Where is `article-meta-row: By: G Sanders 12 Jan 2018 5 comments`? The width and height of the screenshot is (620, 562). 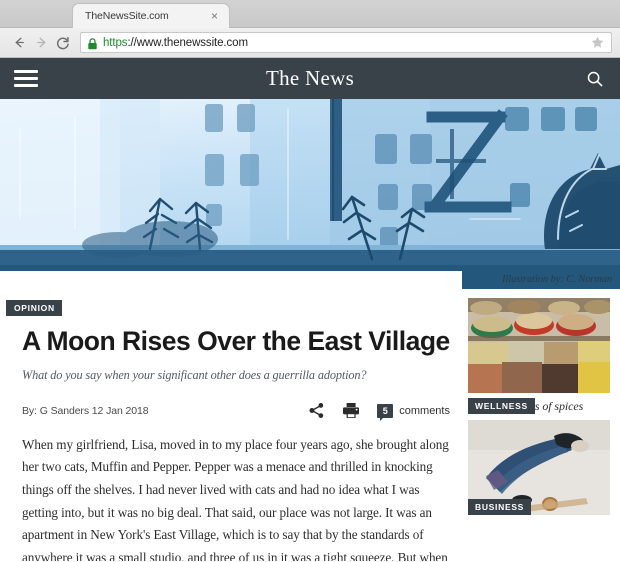 article-meta-row: By: G Sanders 12 Jan 2018 5 comments is located at coordinates (236, 411).